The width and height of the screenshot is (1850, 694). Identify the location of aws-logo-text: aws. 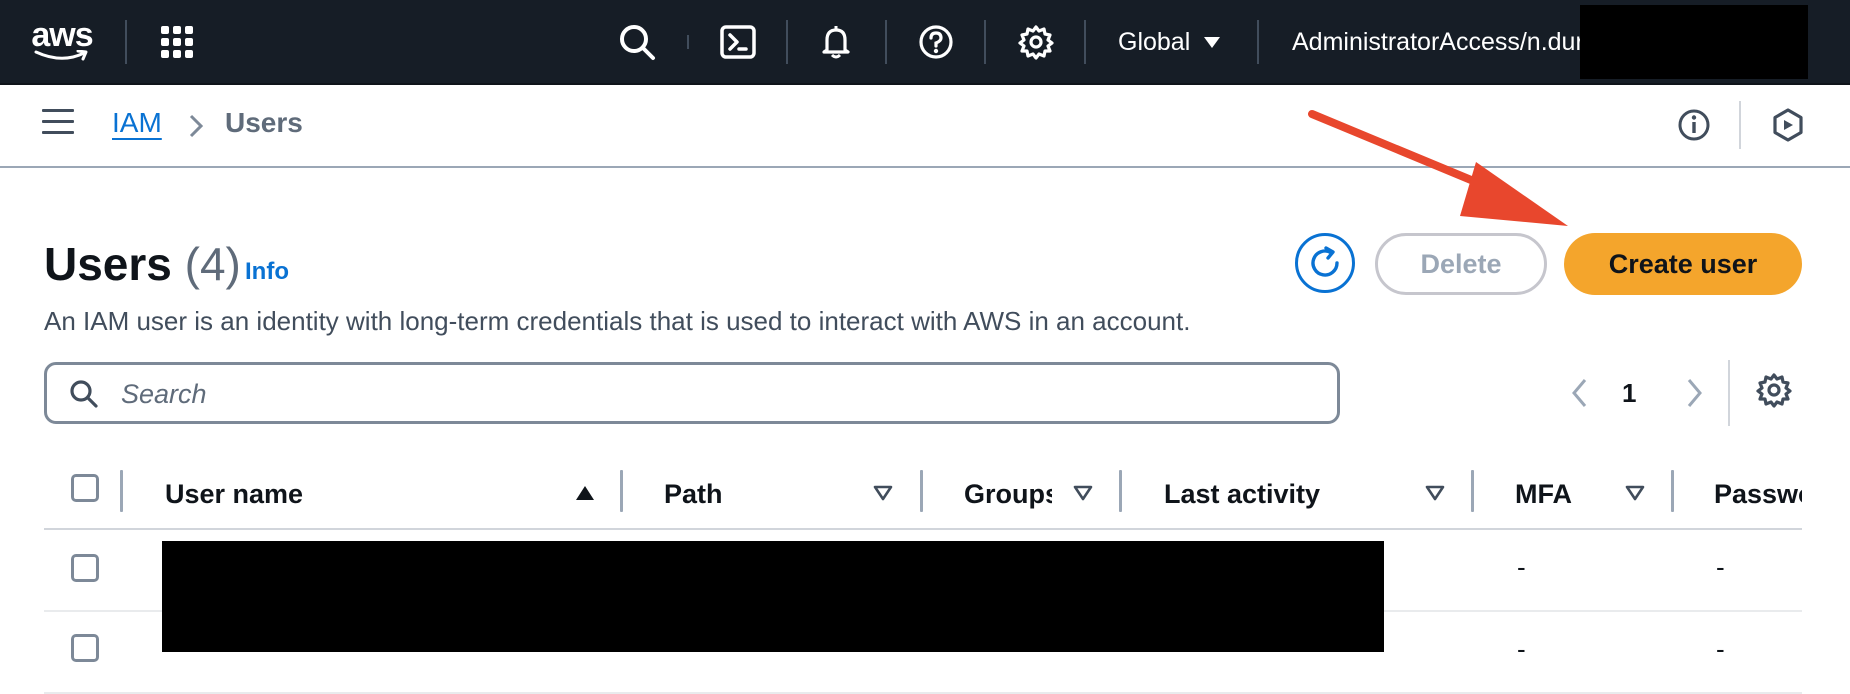
(62, 35).